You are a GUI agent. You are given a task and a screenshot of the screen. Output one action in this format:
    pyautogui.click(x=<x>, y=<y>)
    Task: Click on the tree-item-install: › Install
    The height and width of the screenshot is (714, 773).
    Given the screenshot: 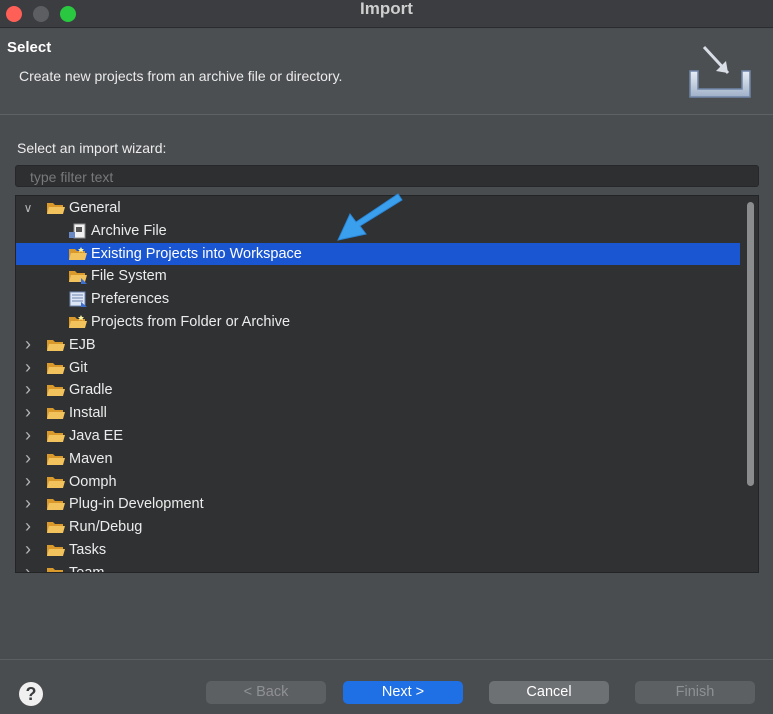 What is the action you would take?
    pyautogui.click(x=378, y=413)
    